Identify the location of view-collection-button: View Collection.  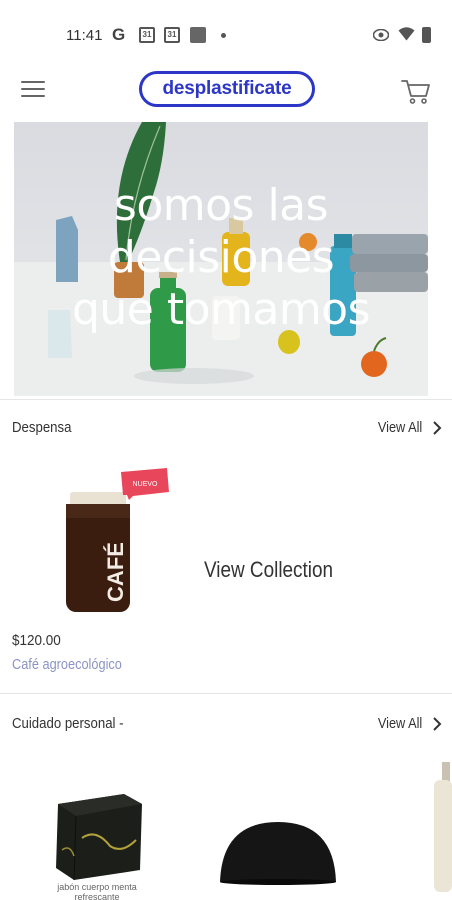
(268, 570).